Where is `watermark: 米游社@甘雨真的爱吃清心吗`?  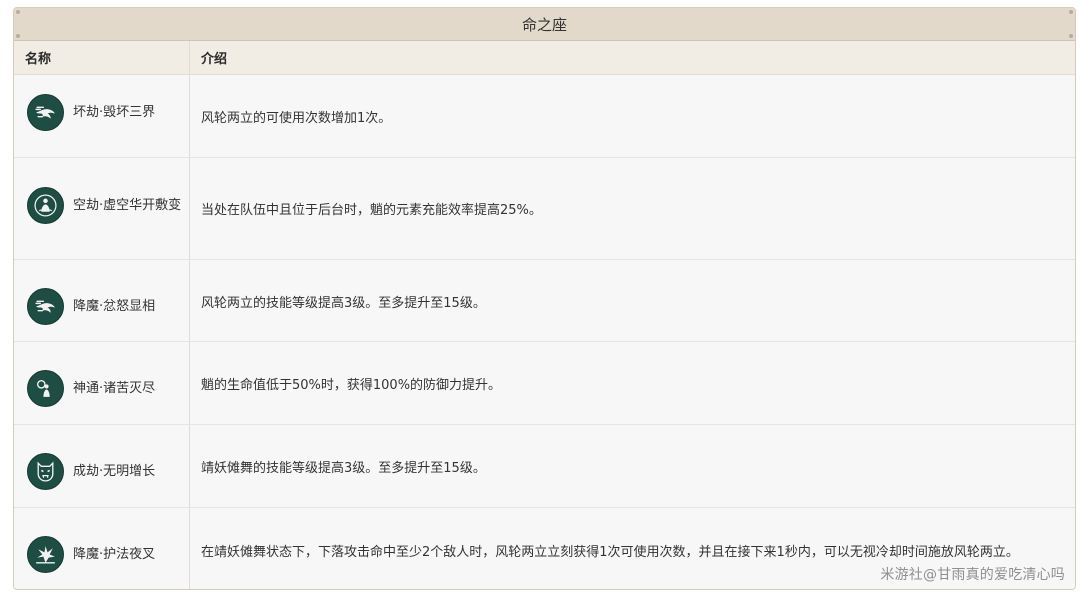
watermark: 米游社@甘雨真的爱吃清心吗 is located at coordinates (972, 575).